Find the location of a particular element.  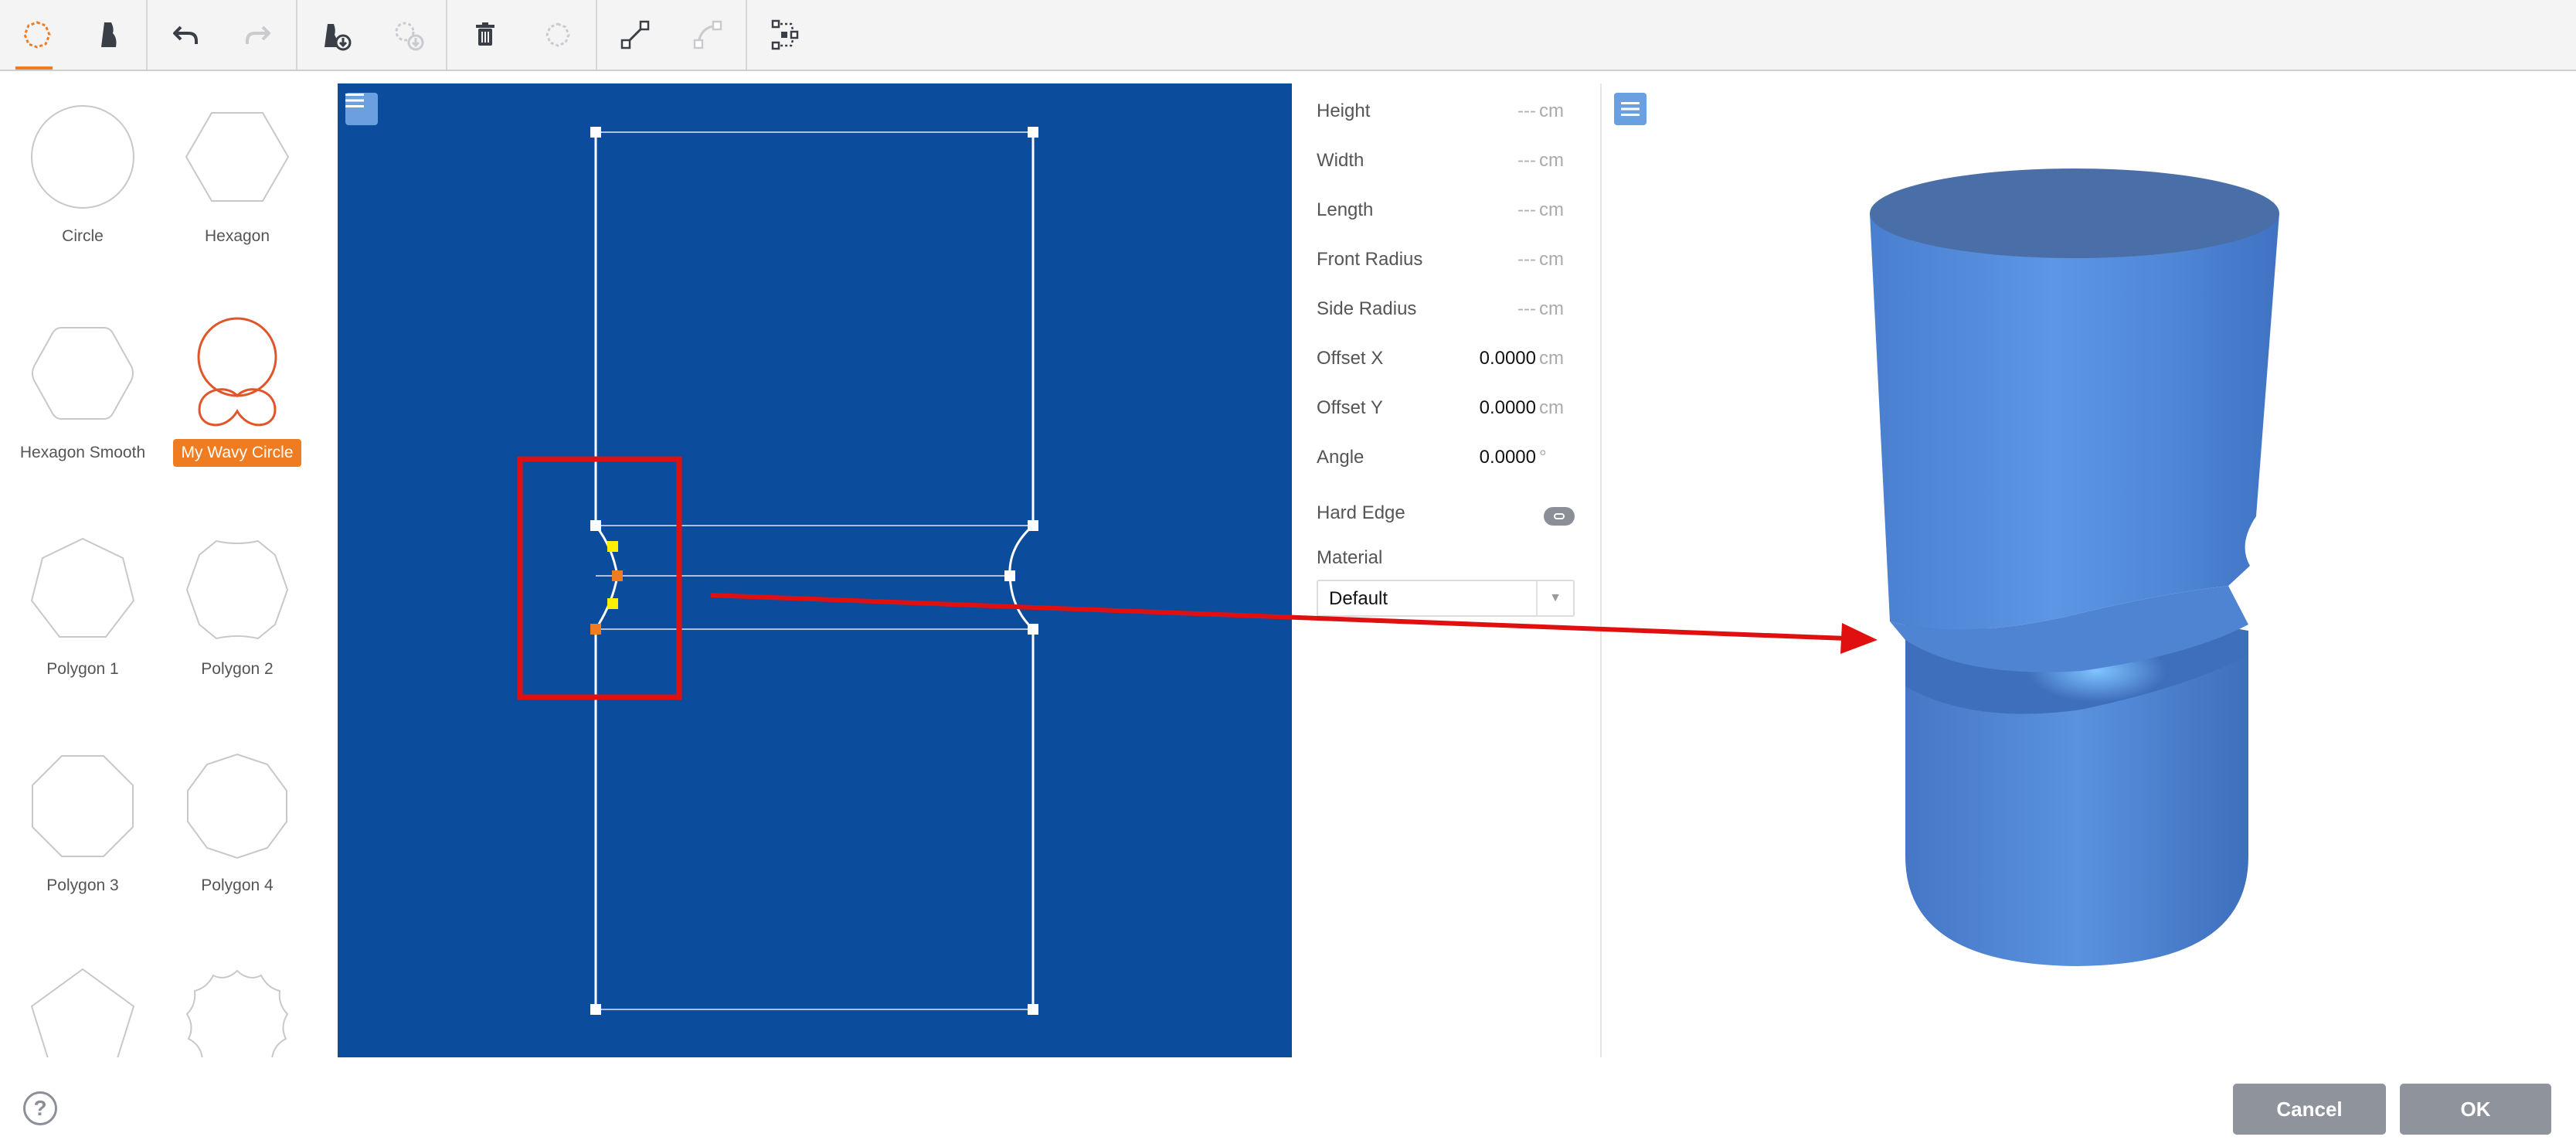

profile-icon is located at coordinates (109, 35).